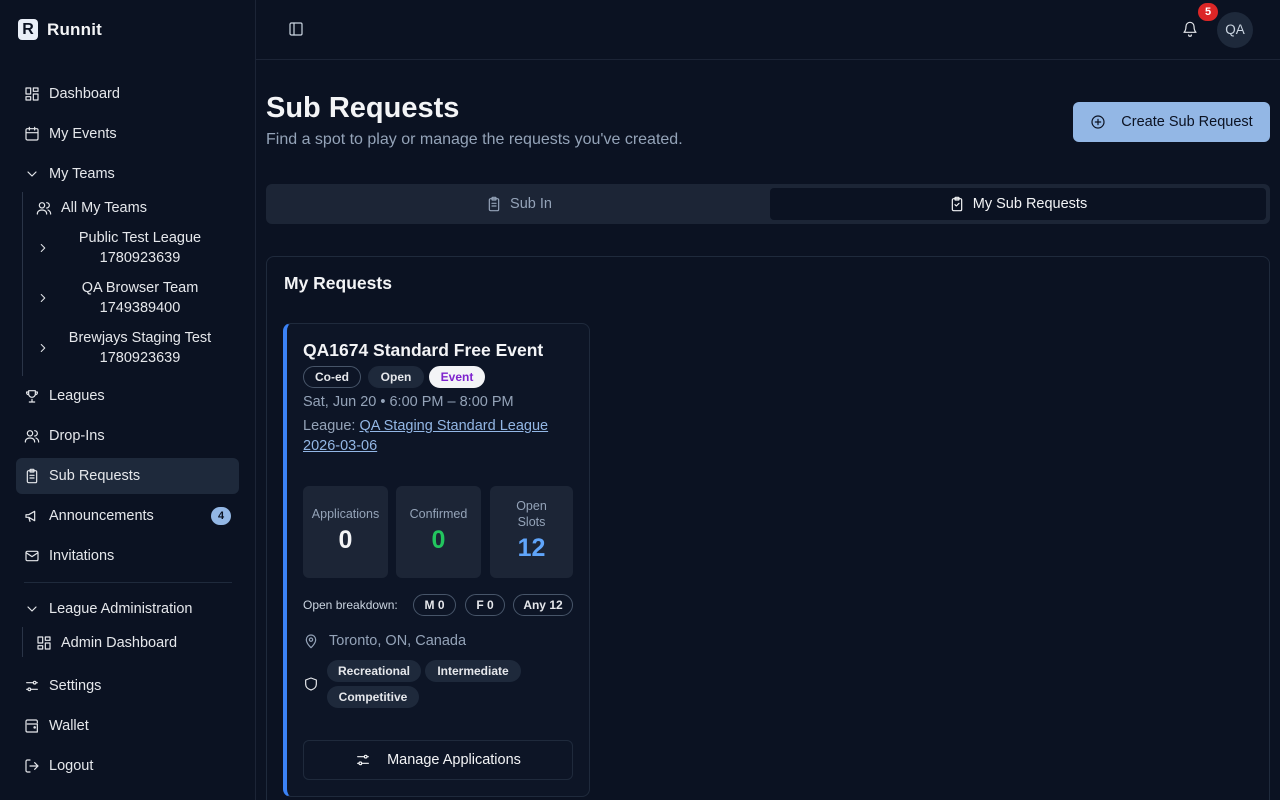 The height and width of the screenshot is (800, 1280). I want to click on sidebar-item-label: Settings, so click(75, 686).